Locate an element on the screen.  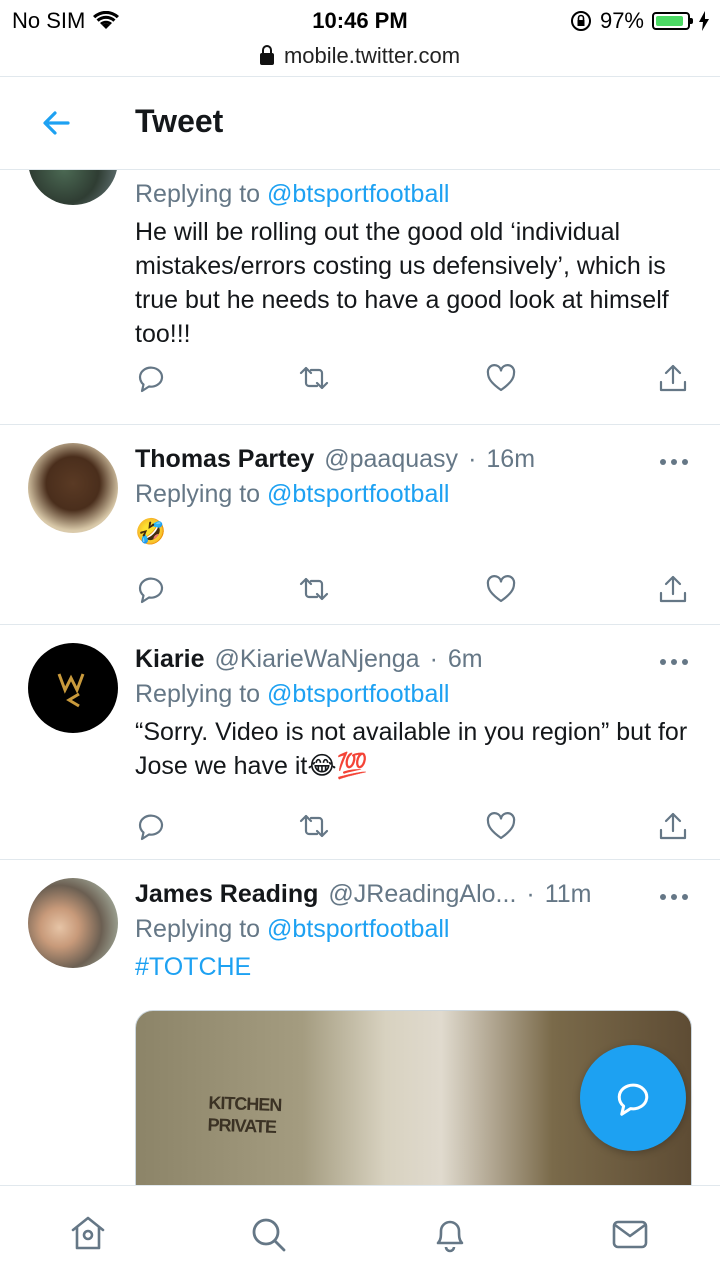
tweet-time: 11m is located at coordinates (568, 894).